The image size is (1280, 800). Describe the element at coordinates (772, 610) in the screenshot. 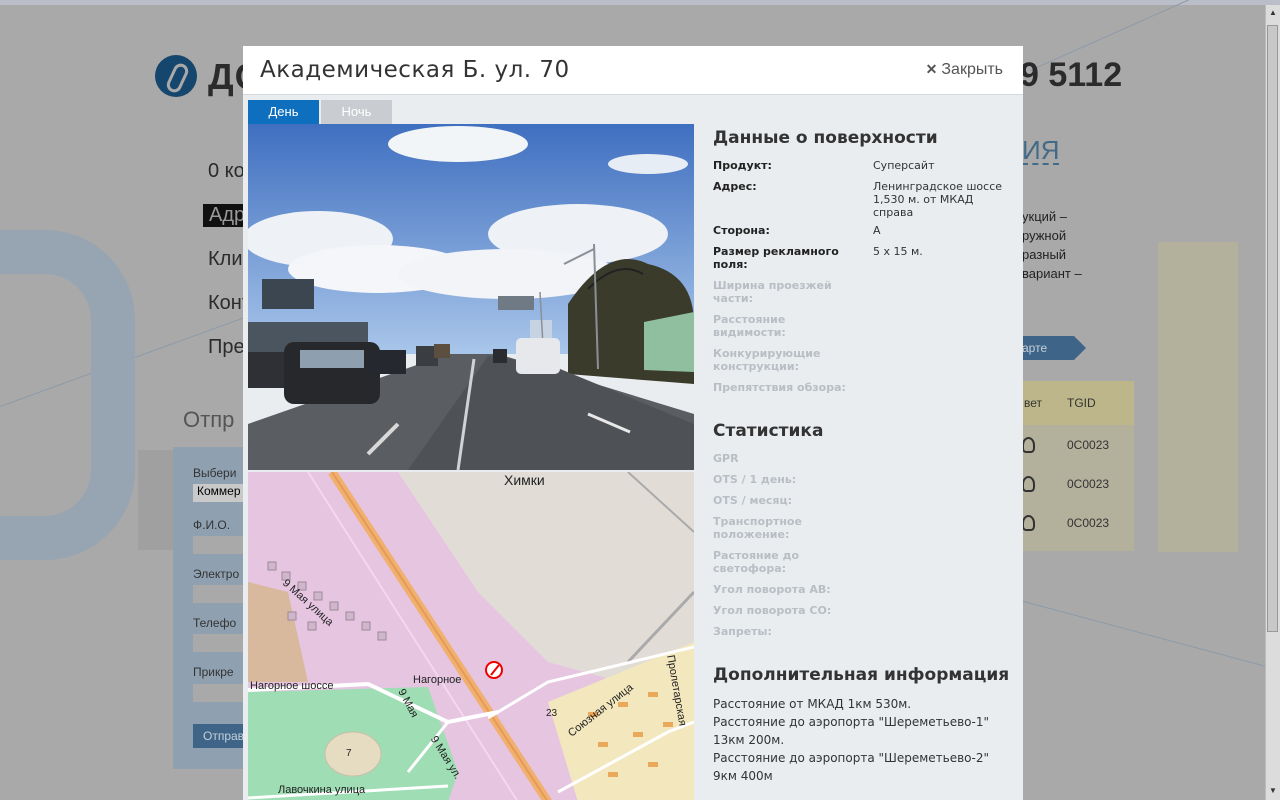

I see `stat-angle-co: Угол поворота СО:` at that location.